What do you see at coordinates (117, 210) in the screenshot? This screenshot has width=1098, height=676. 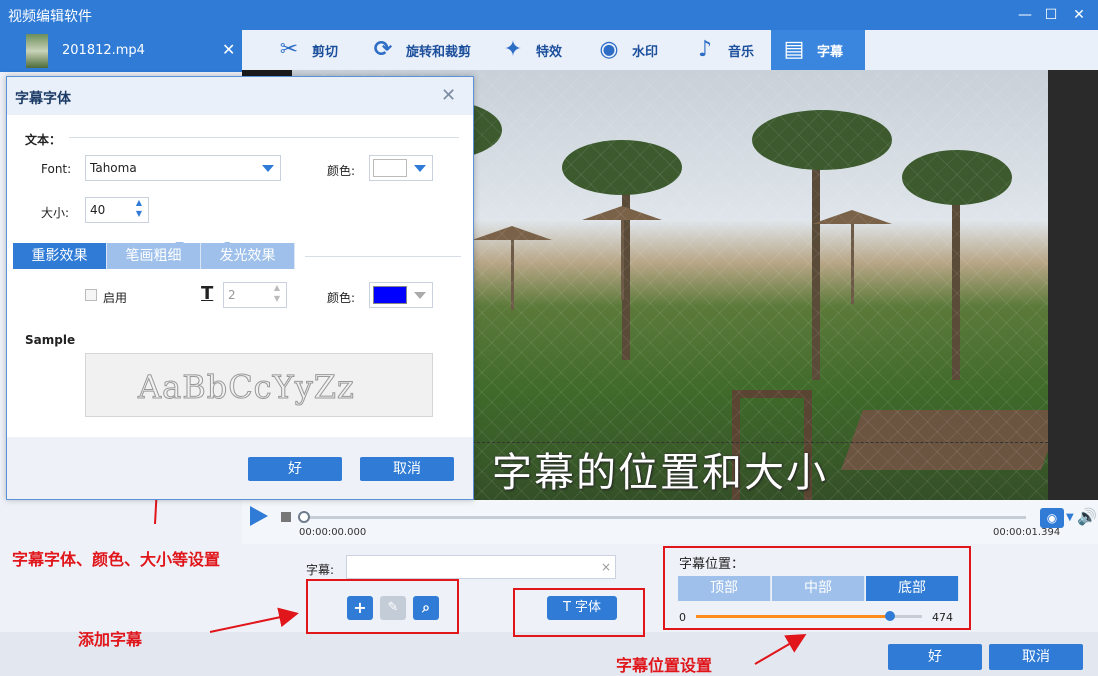 I see `size-stepper: 40 ▲ ▼` at bounding box center [117, 210].